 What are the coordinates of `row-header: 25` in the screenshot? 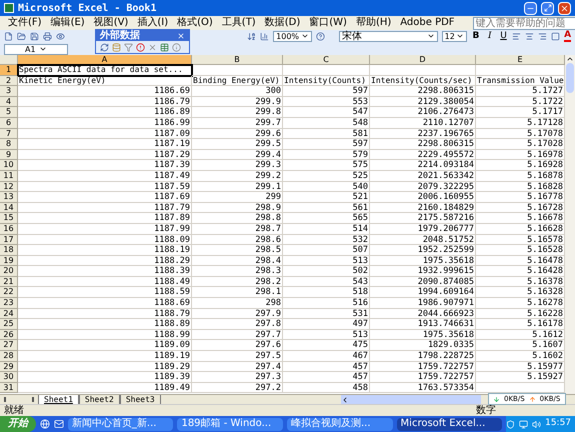 It's located at (9, 324).